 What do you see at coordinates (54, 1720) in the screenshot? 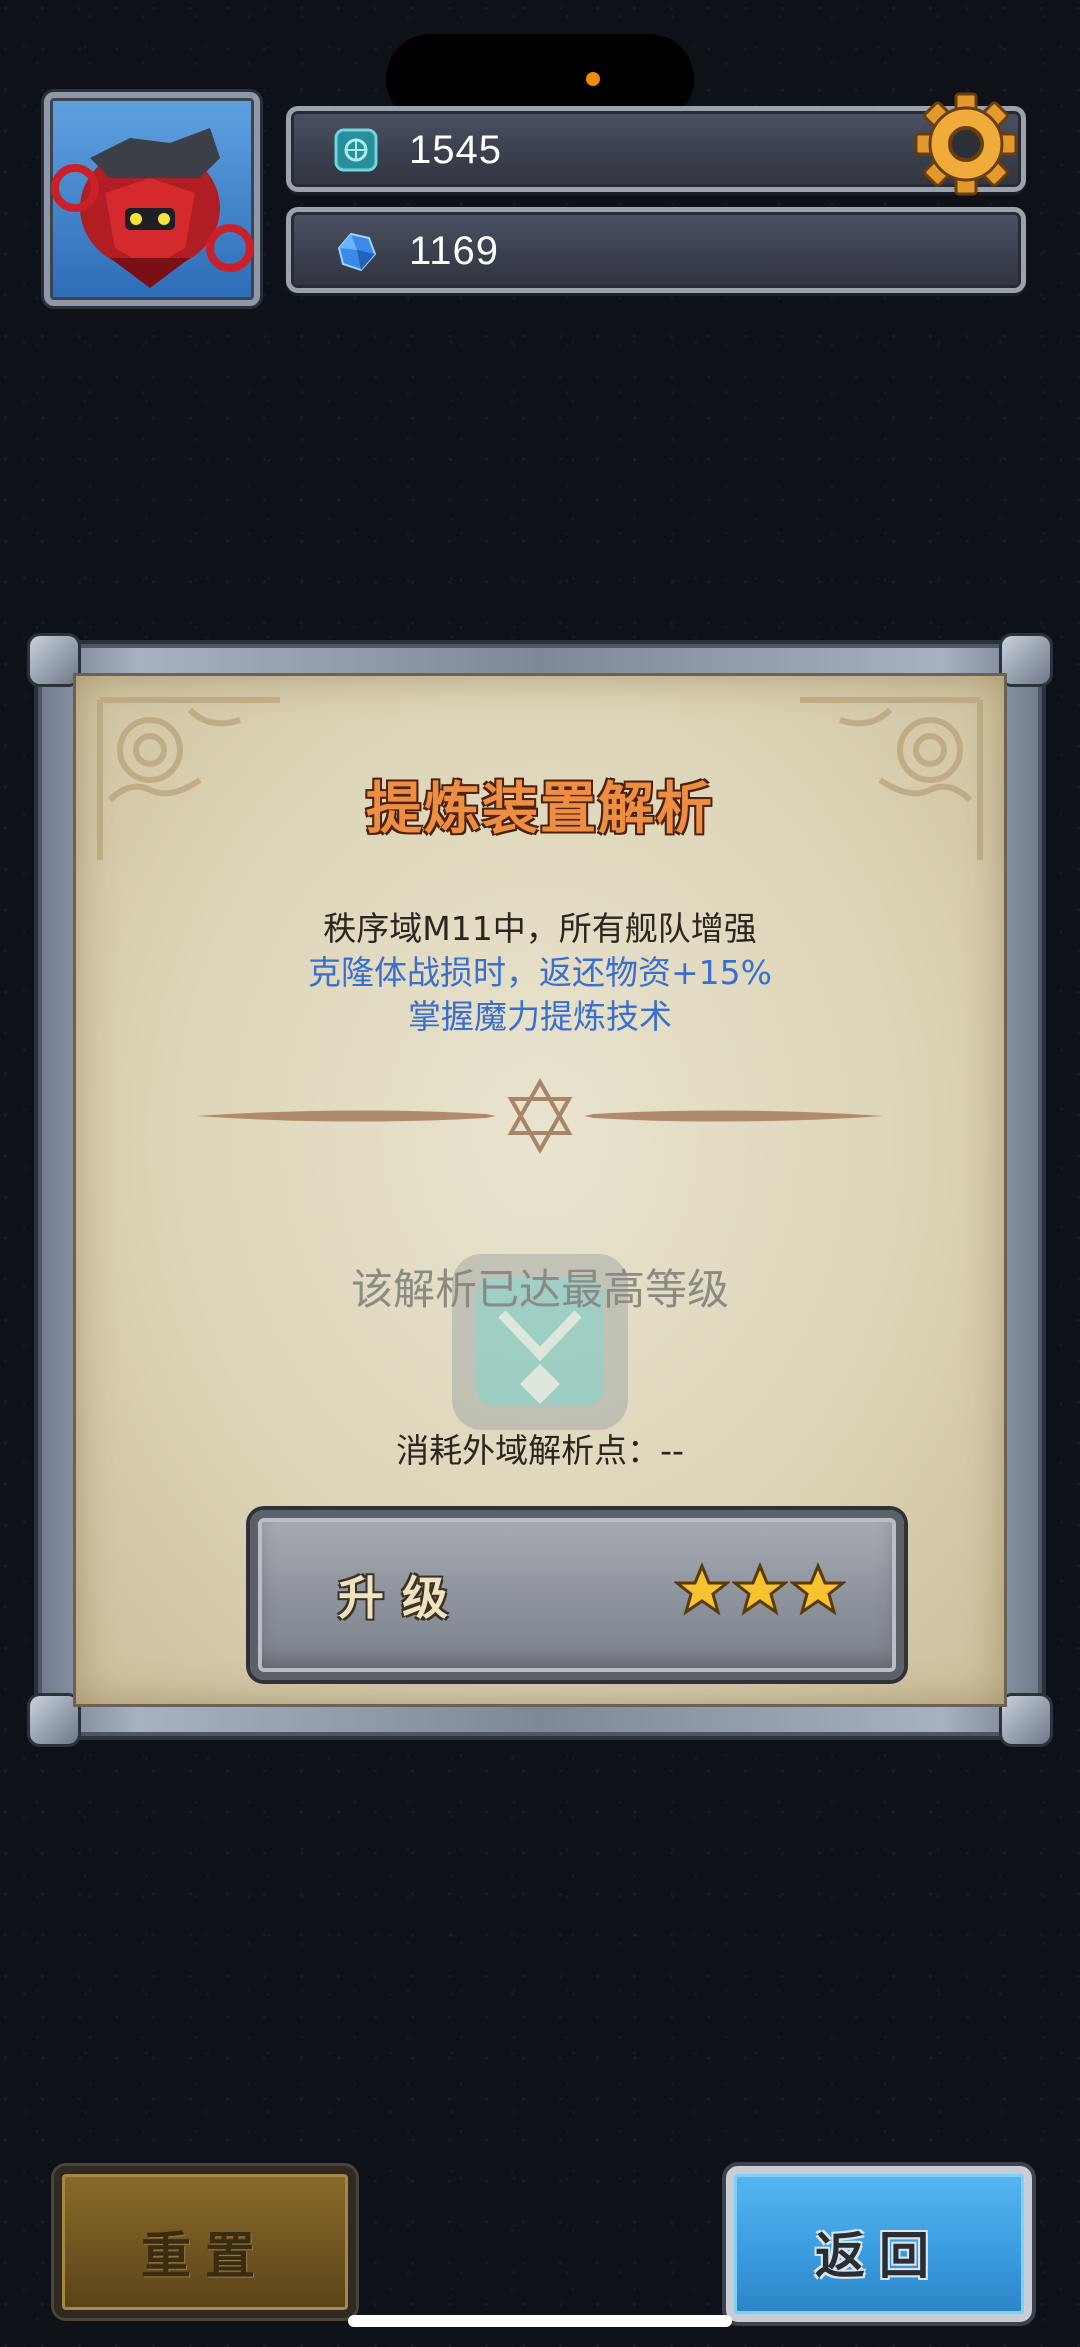
I see `frame-corner-bottom-left` at bounding box center [54, 1720].